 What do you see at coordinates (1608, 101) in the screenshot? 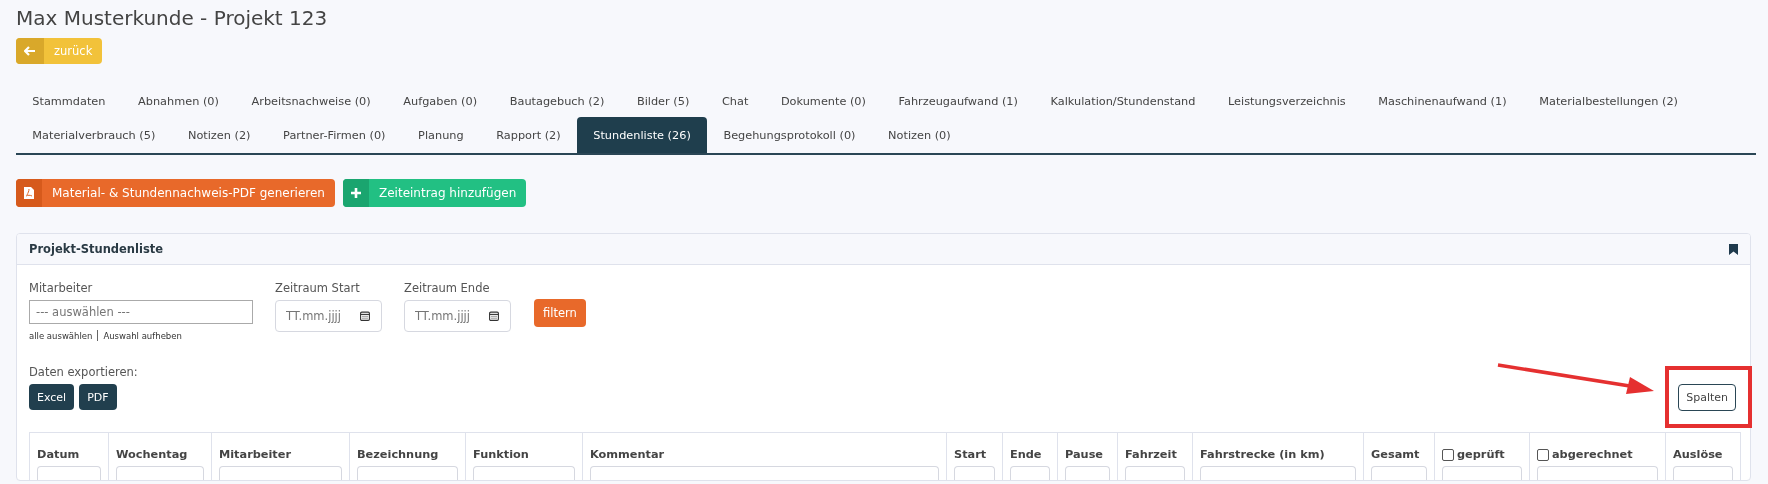
I see `tab: Materialbestellungen (2)` at bounding box center [1608, 101].